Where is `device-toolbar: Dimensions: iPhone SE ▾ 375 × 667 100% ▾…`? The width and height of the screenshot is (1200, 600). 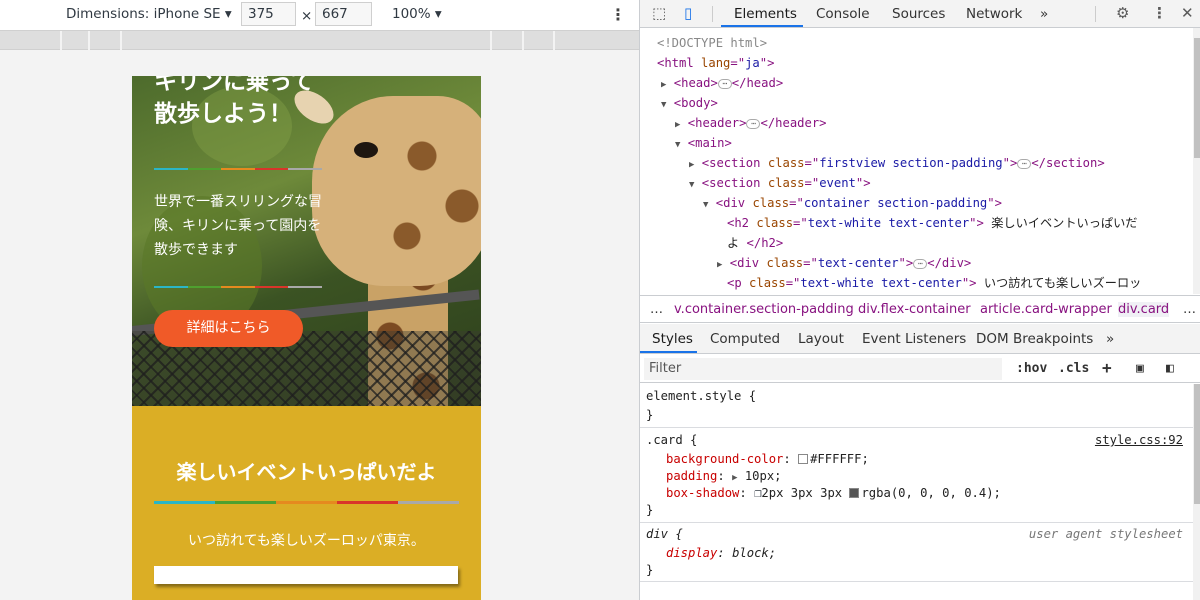
device-toolbar: Dimensions: iPhone SE ▾ 375 × 667 100% ▾… is located at coordinates (319, 15).